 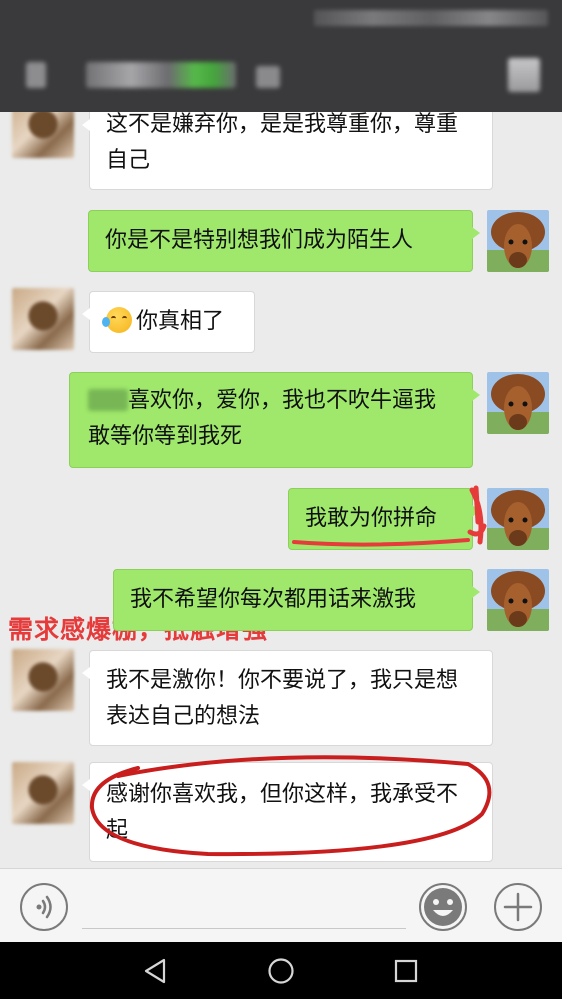 I want to click on title-extra-blurred, so click(x=268, y=77).